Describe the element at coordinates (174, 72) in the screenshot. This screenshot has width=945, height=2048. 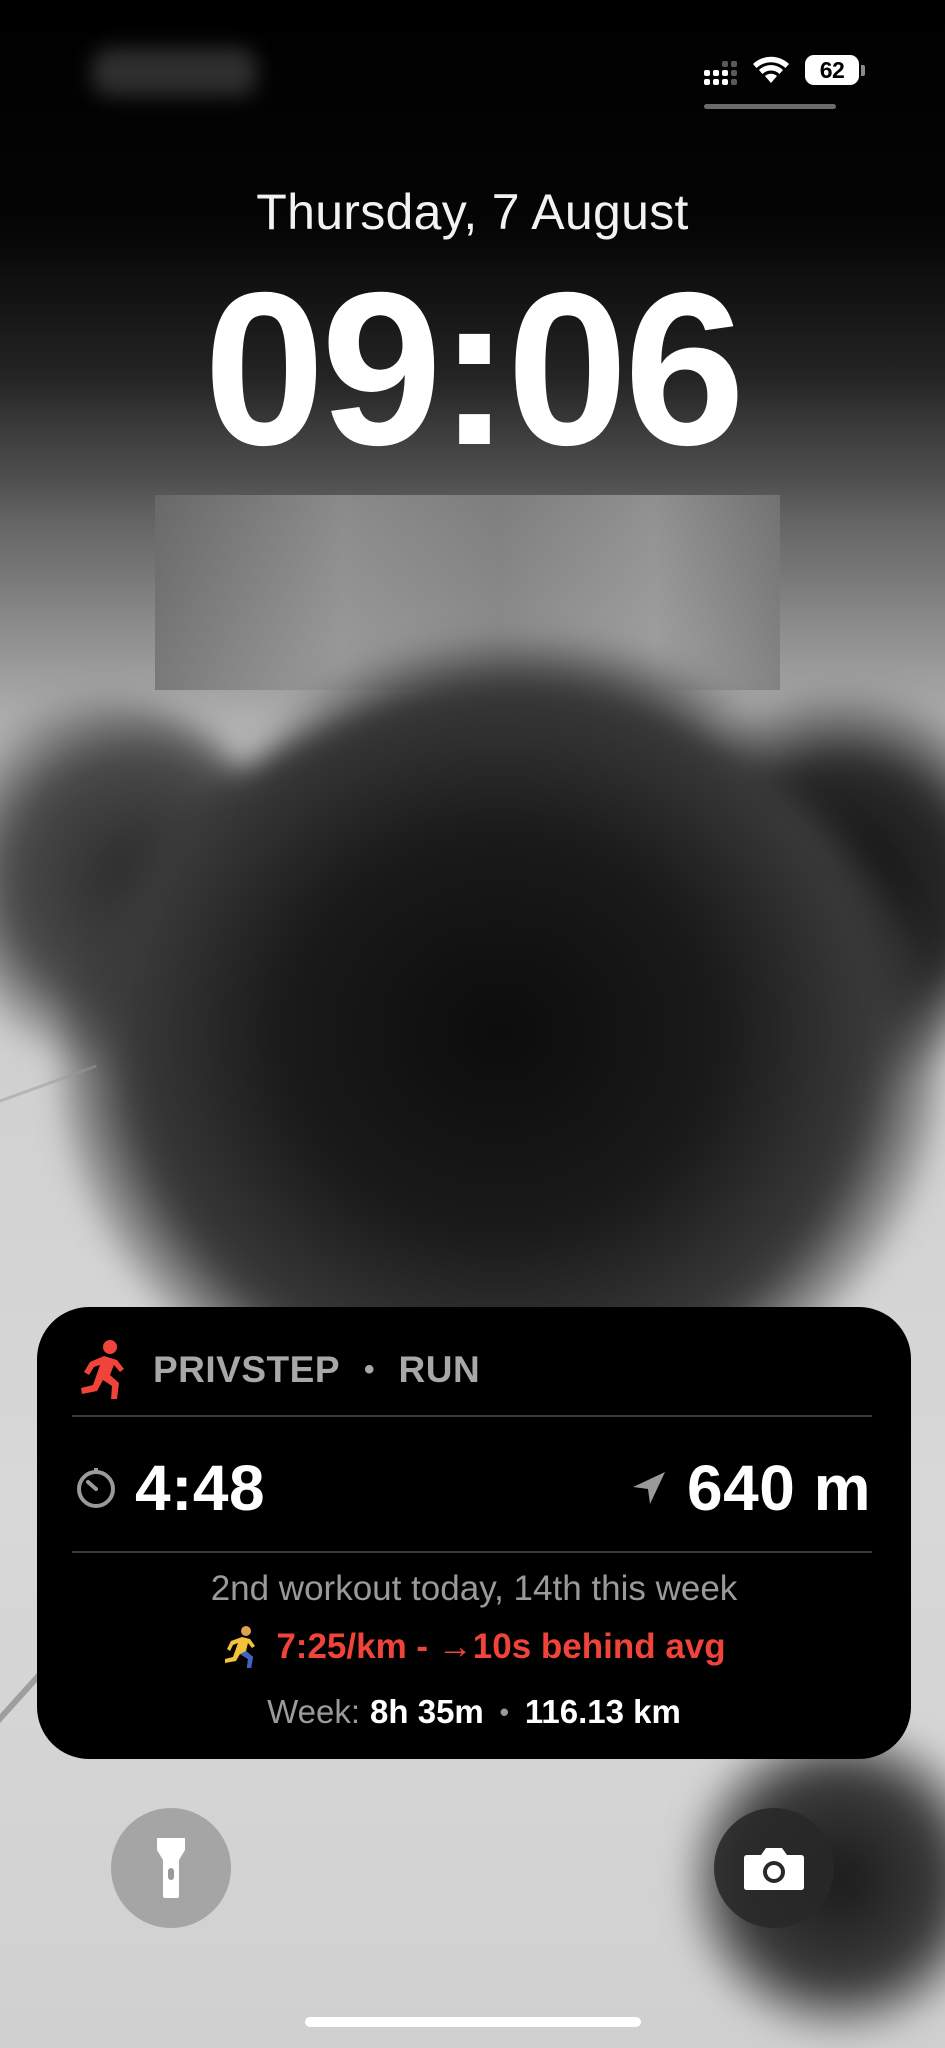
I see `carrier-blurred` at that location.